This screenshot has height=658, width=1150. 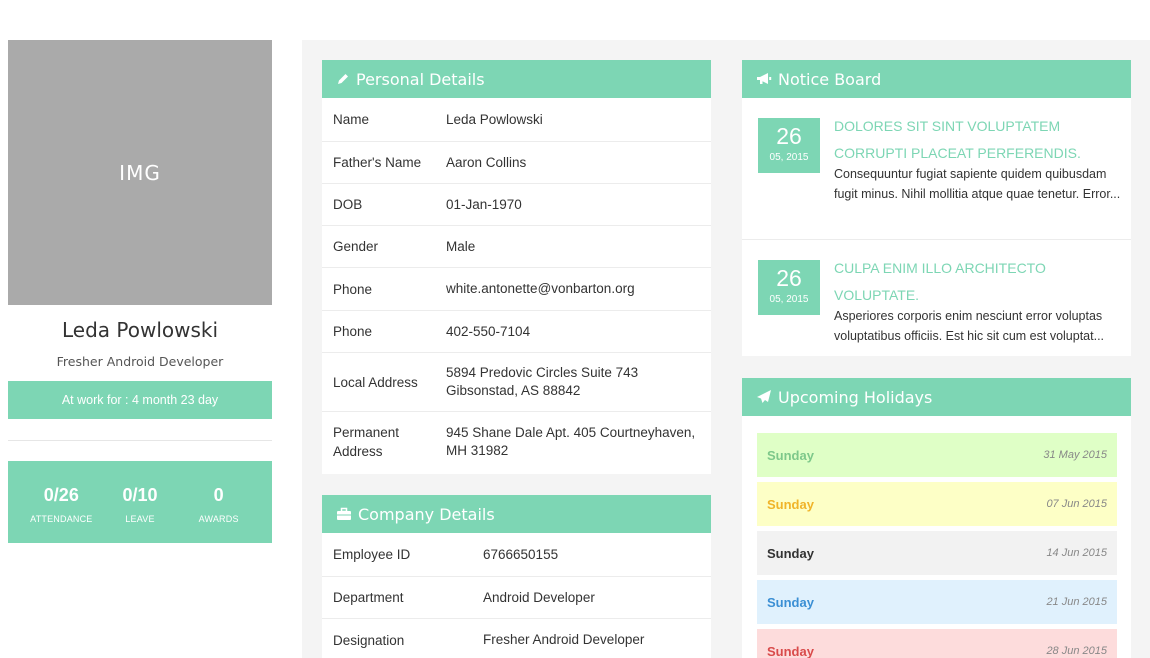 I want to click on profile-image-placeholder: IMG, so click(x=140, y=172).